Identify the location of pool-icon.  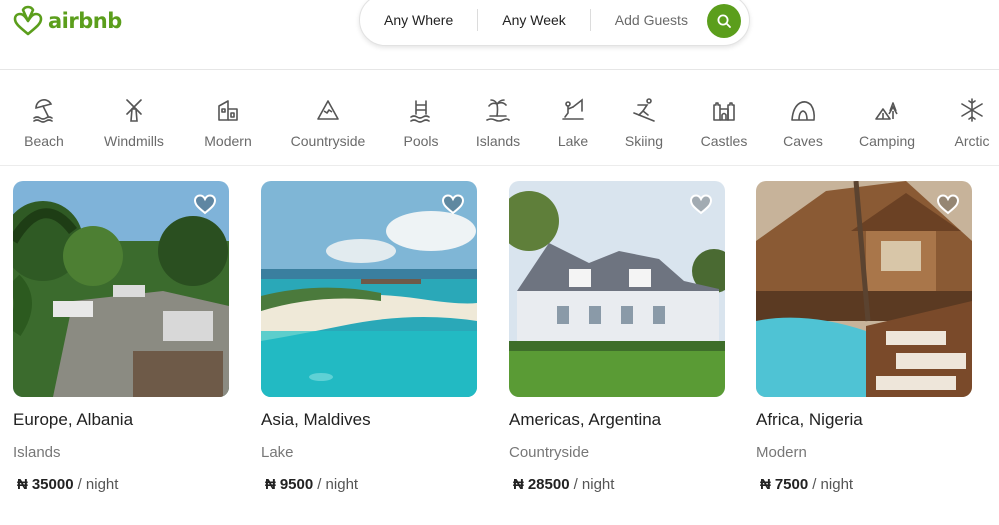
(420, 111).